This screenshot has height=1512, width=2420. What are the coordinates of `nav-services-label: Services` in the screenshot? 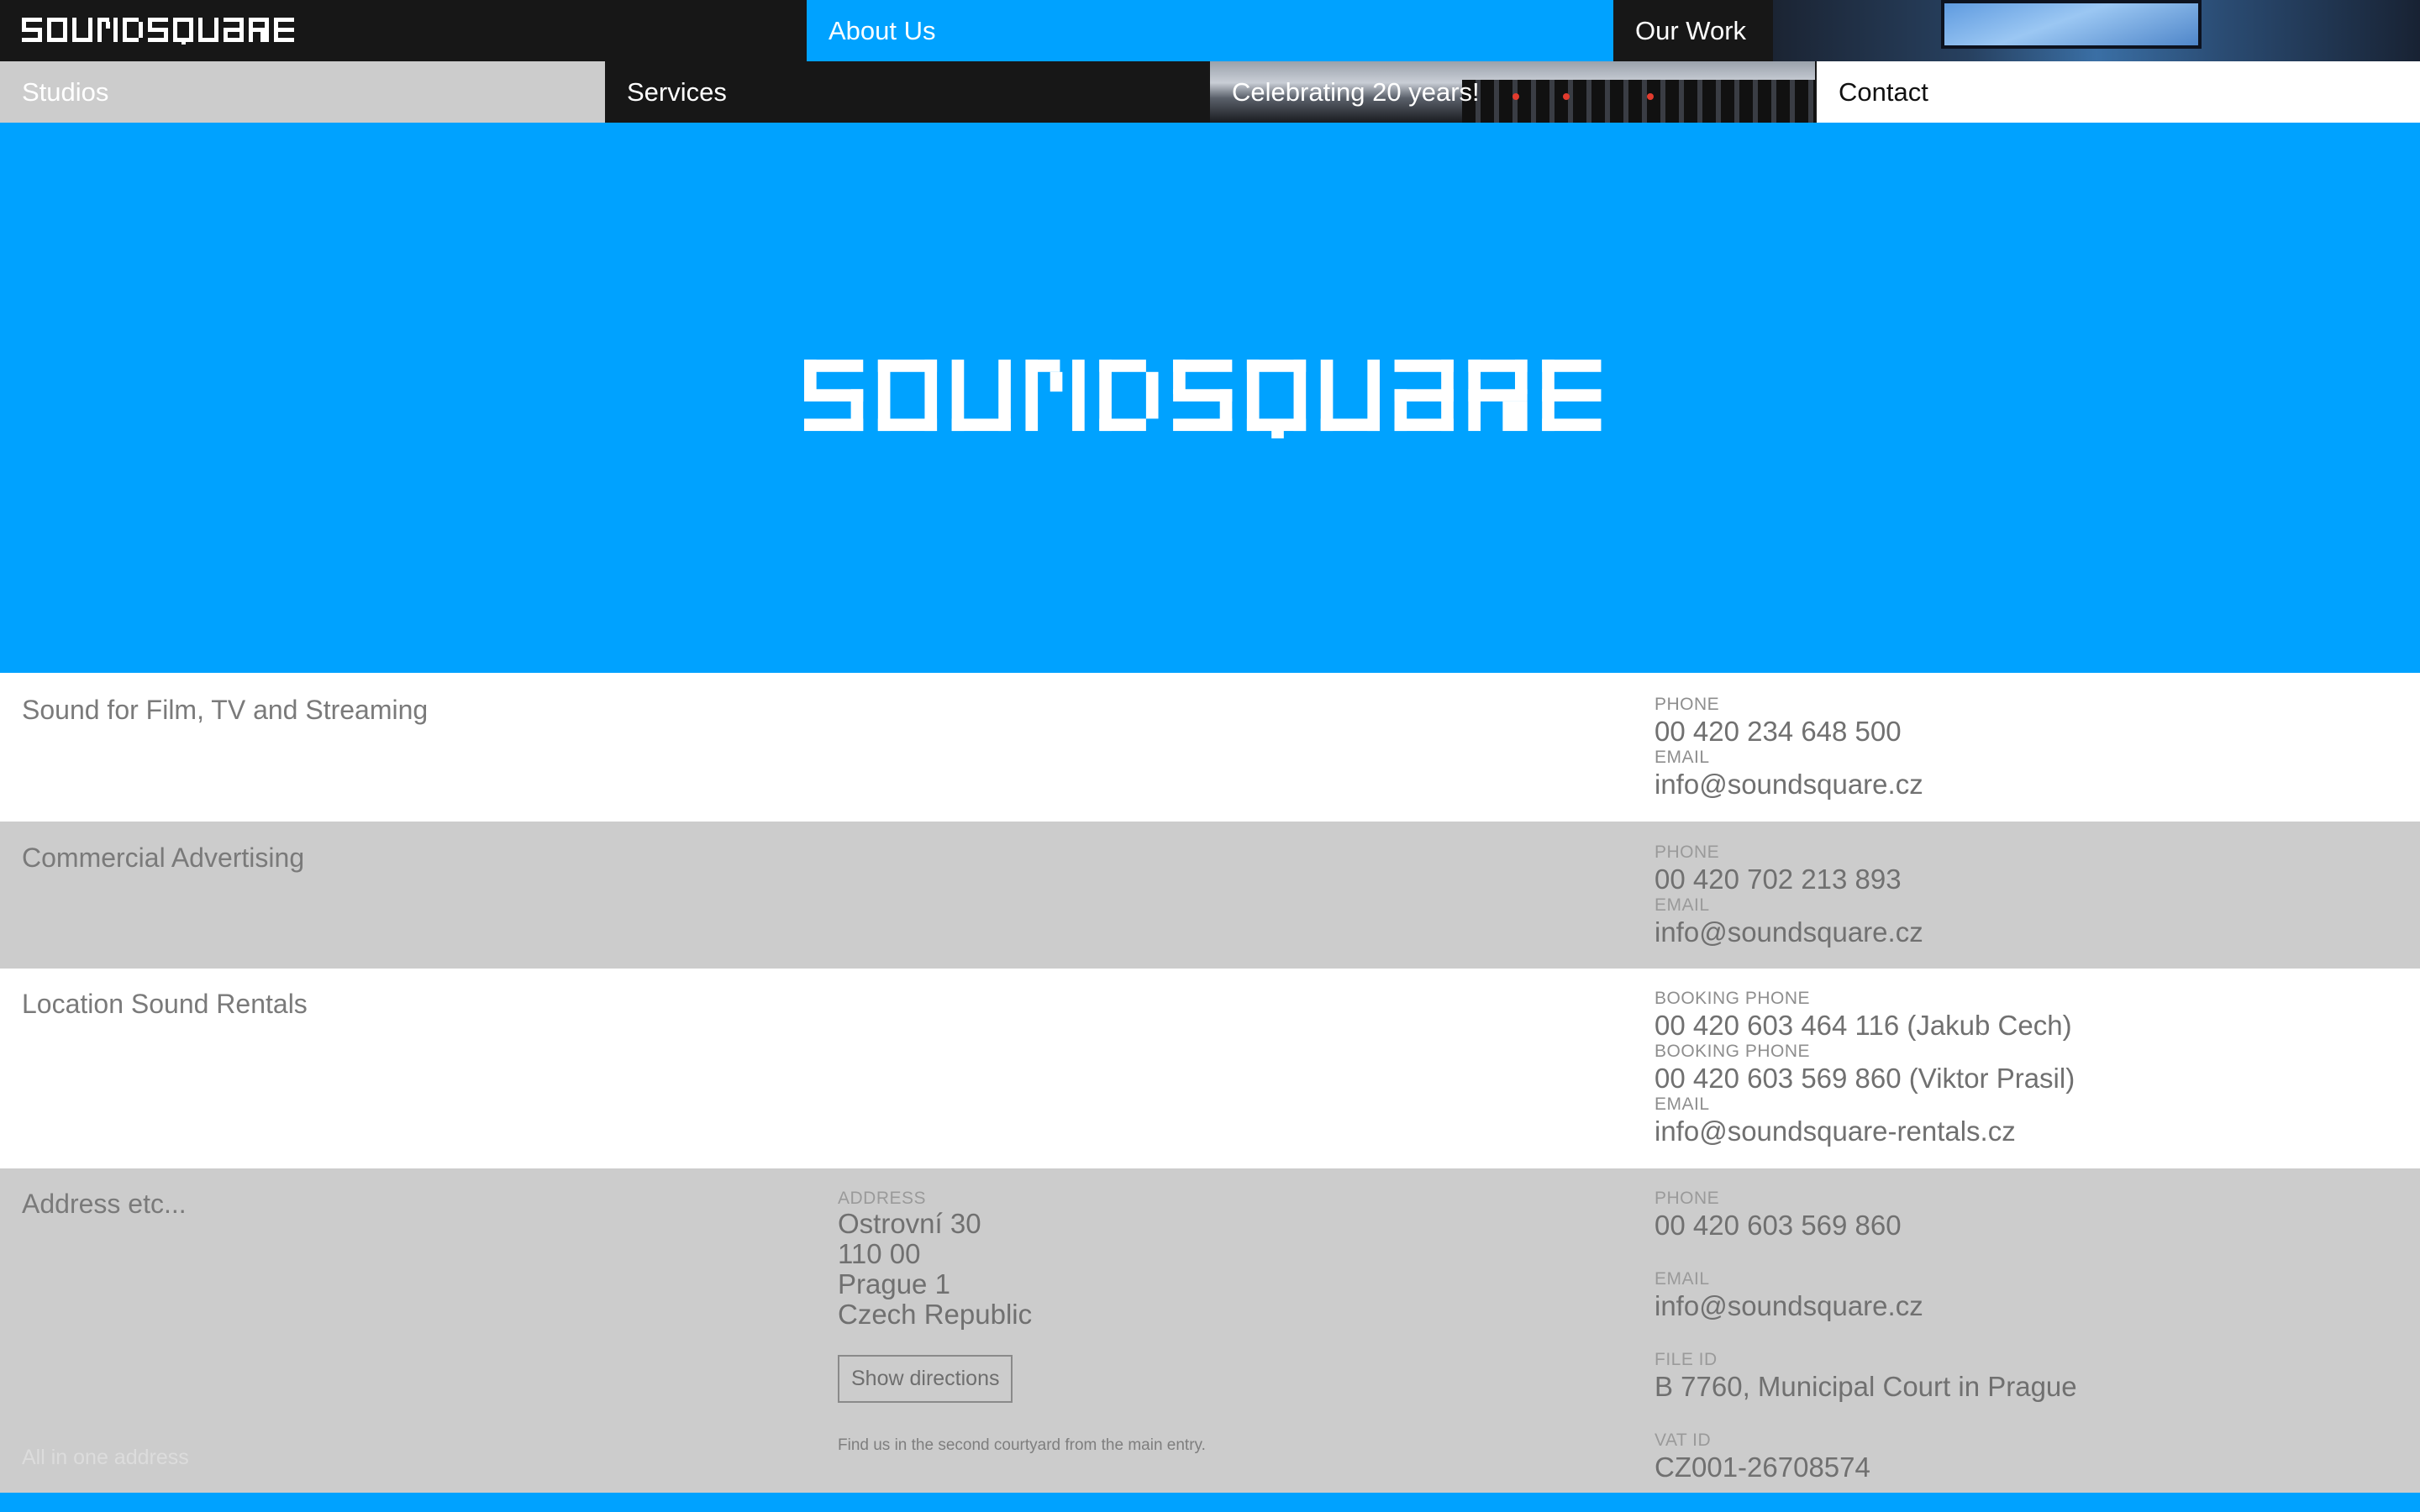 It's located at (677, 91).